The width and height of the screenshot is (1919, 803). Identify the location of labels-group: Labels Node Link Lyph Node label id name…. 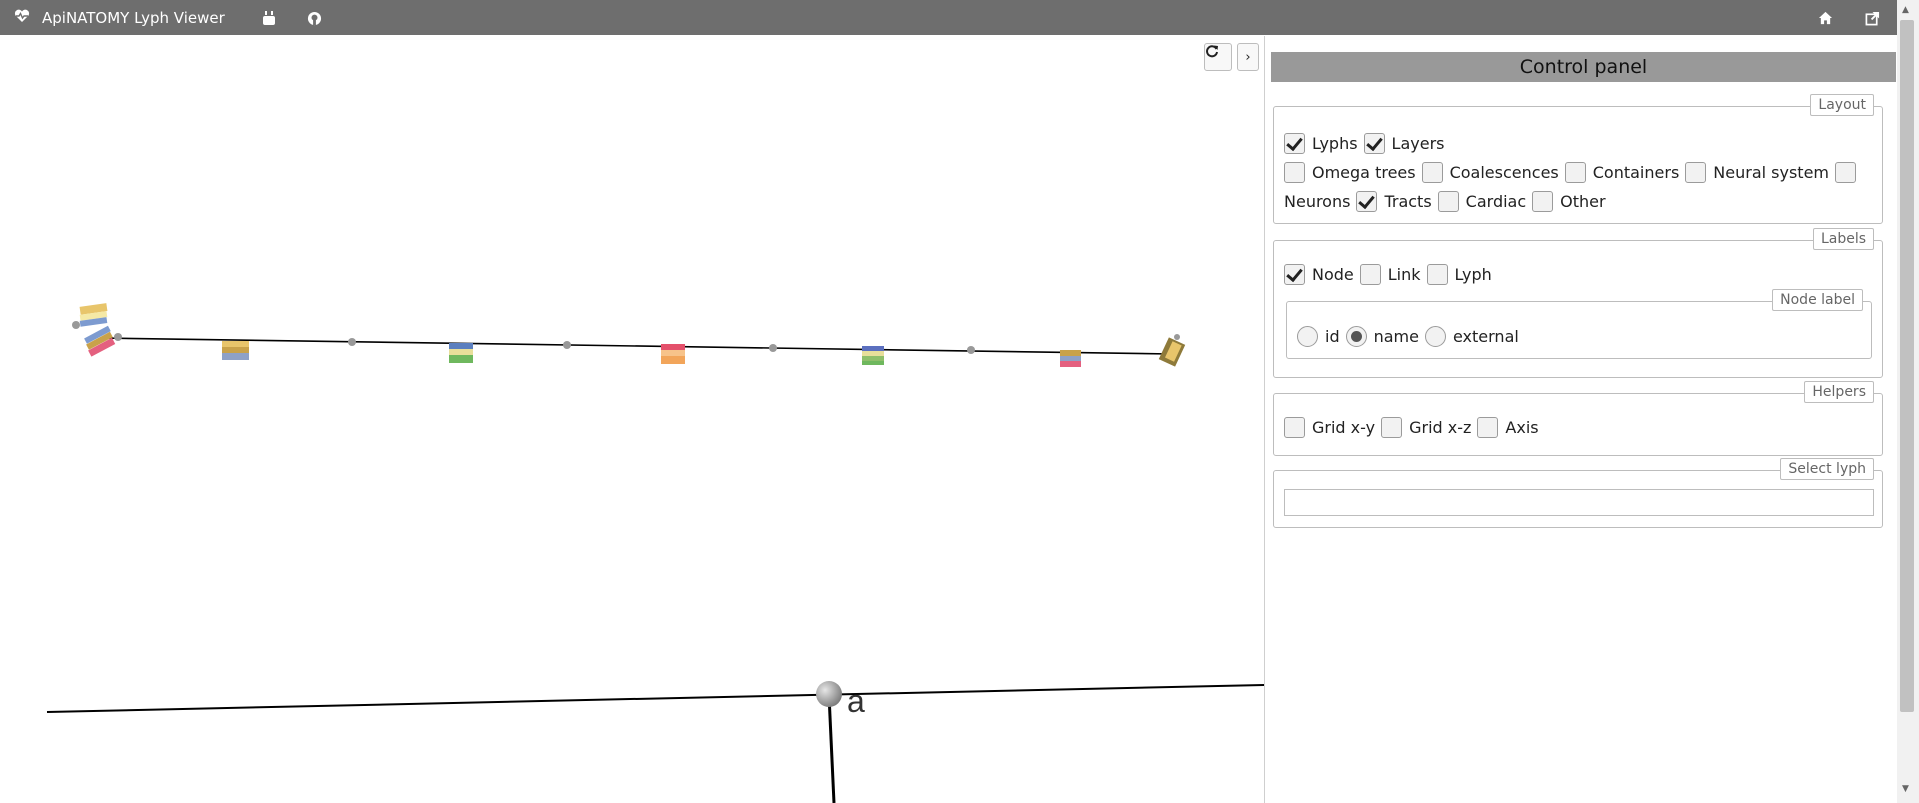
(1578, 303).